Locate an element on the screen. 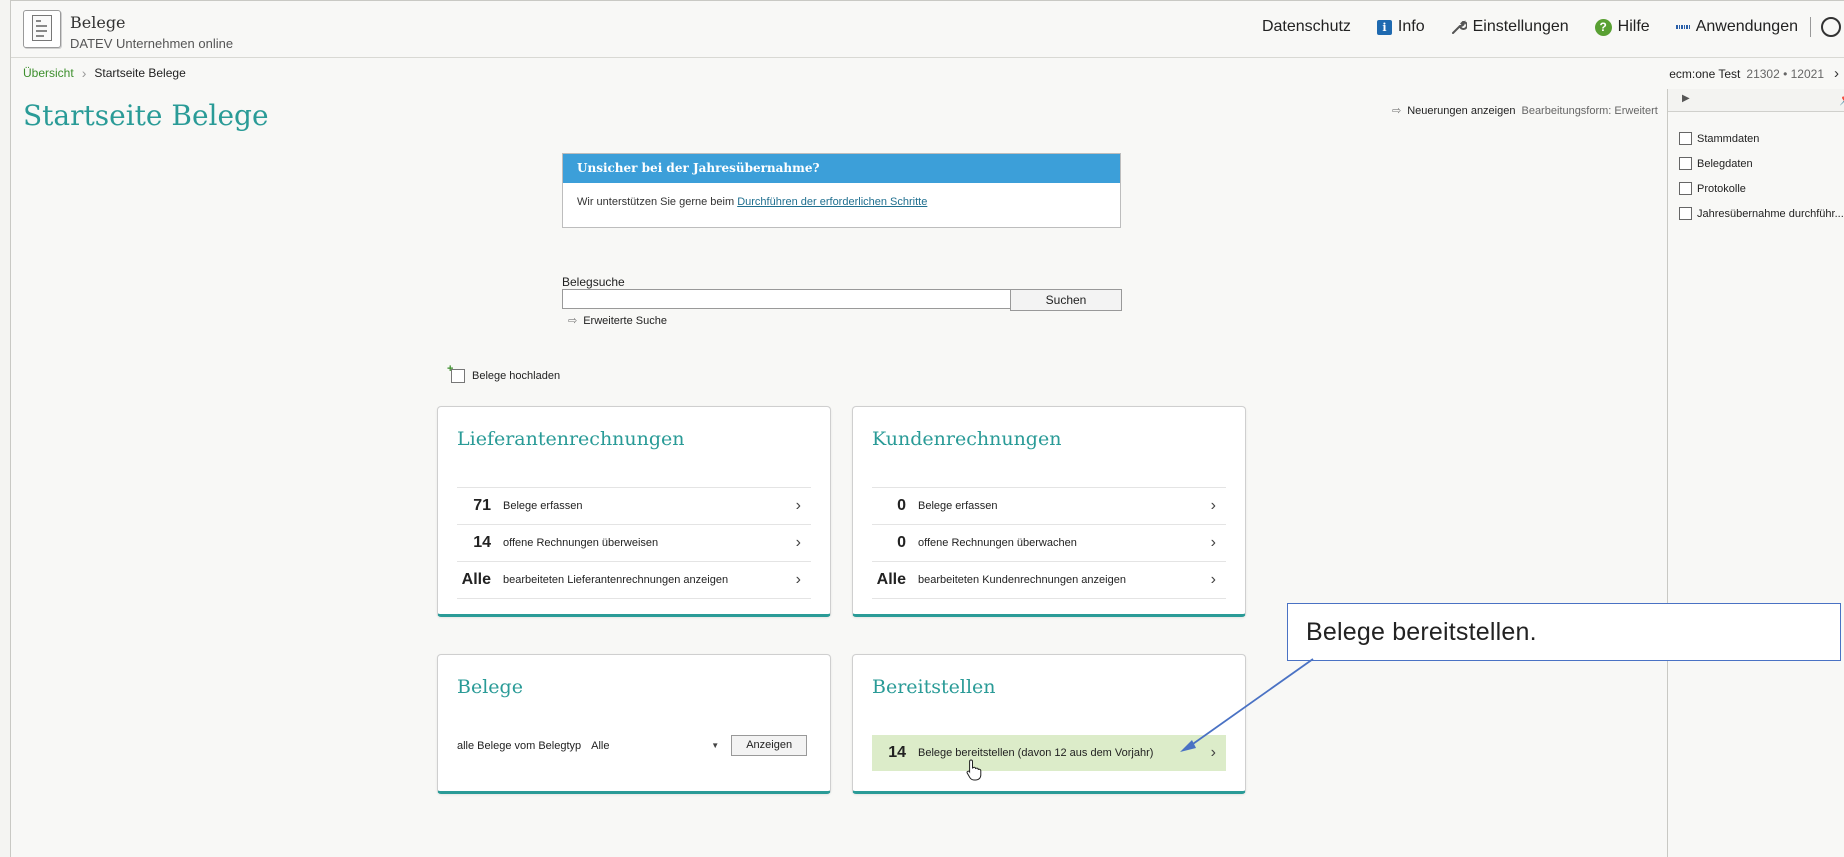 The image size is (1844, 857). sidepanel-item-stammdaten: Stammdaten is located at coordinates (1756, 138).